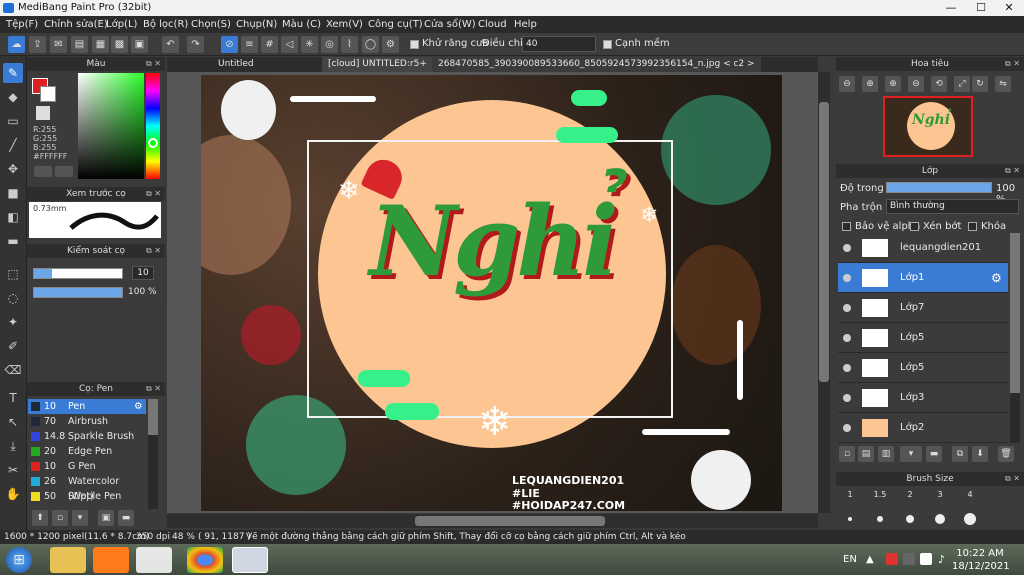 Image resolution: width=1024 pixels, height=575 pixels. What do you see at coordinates (16, 44) in the screenshot?
I see `cloud-icon: ☁` at bounding box center [16, 44].